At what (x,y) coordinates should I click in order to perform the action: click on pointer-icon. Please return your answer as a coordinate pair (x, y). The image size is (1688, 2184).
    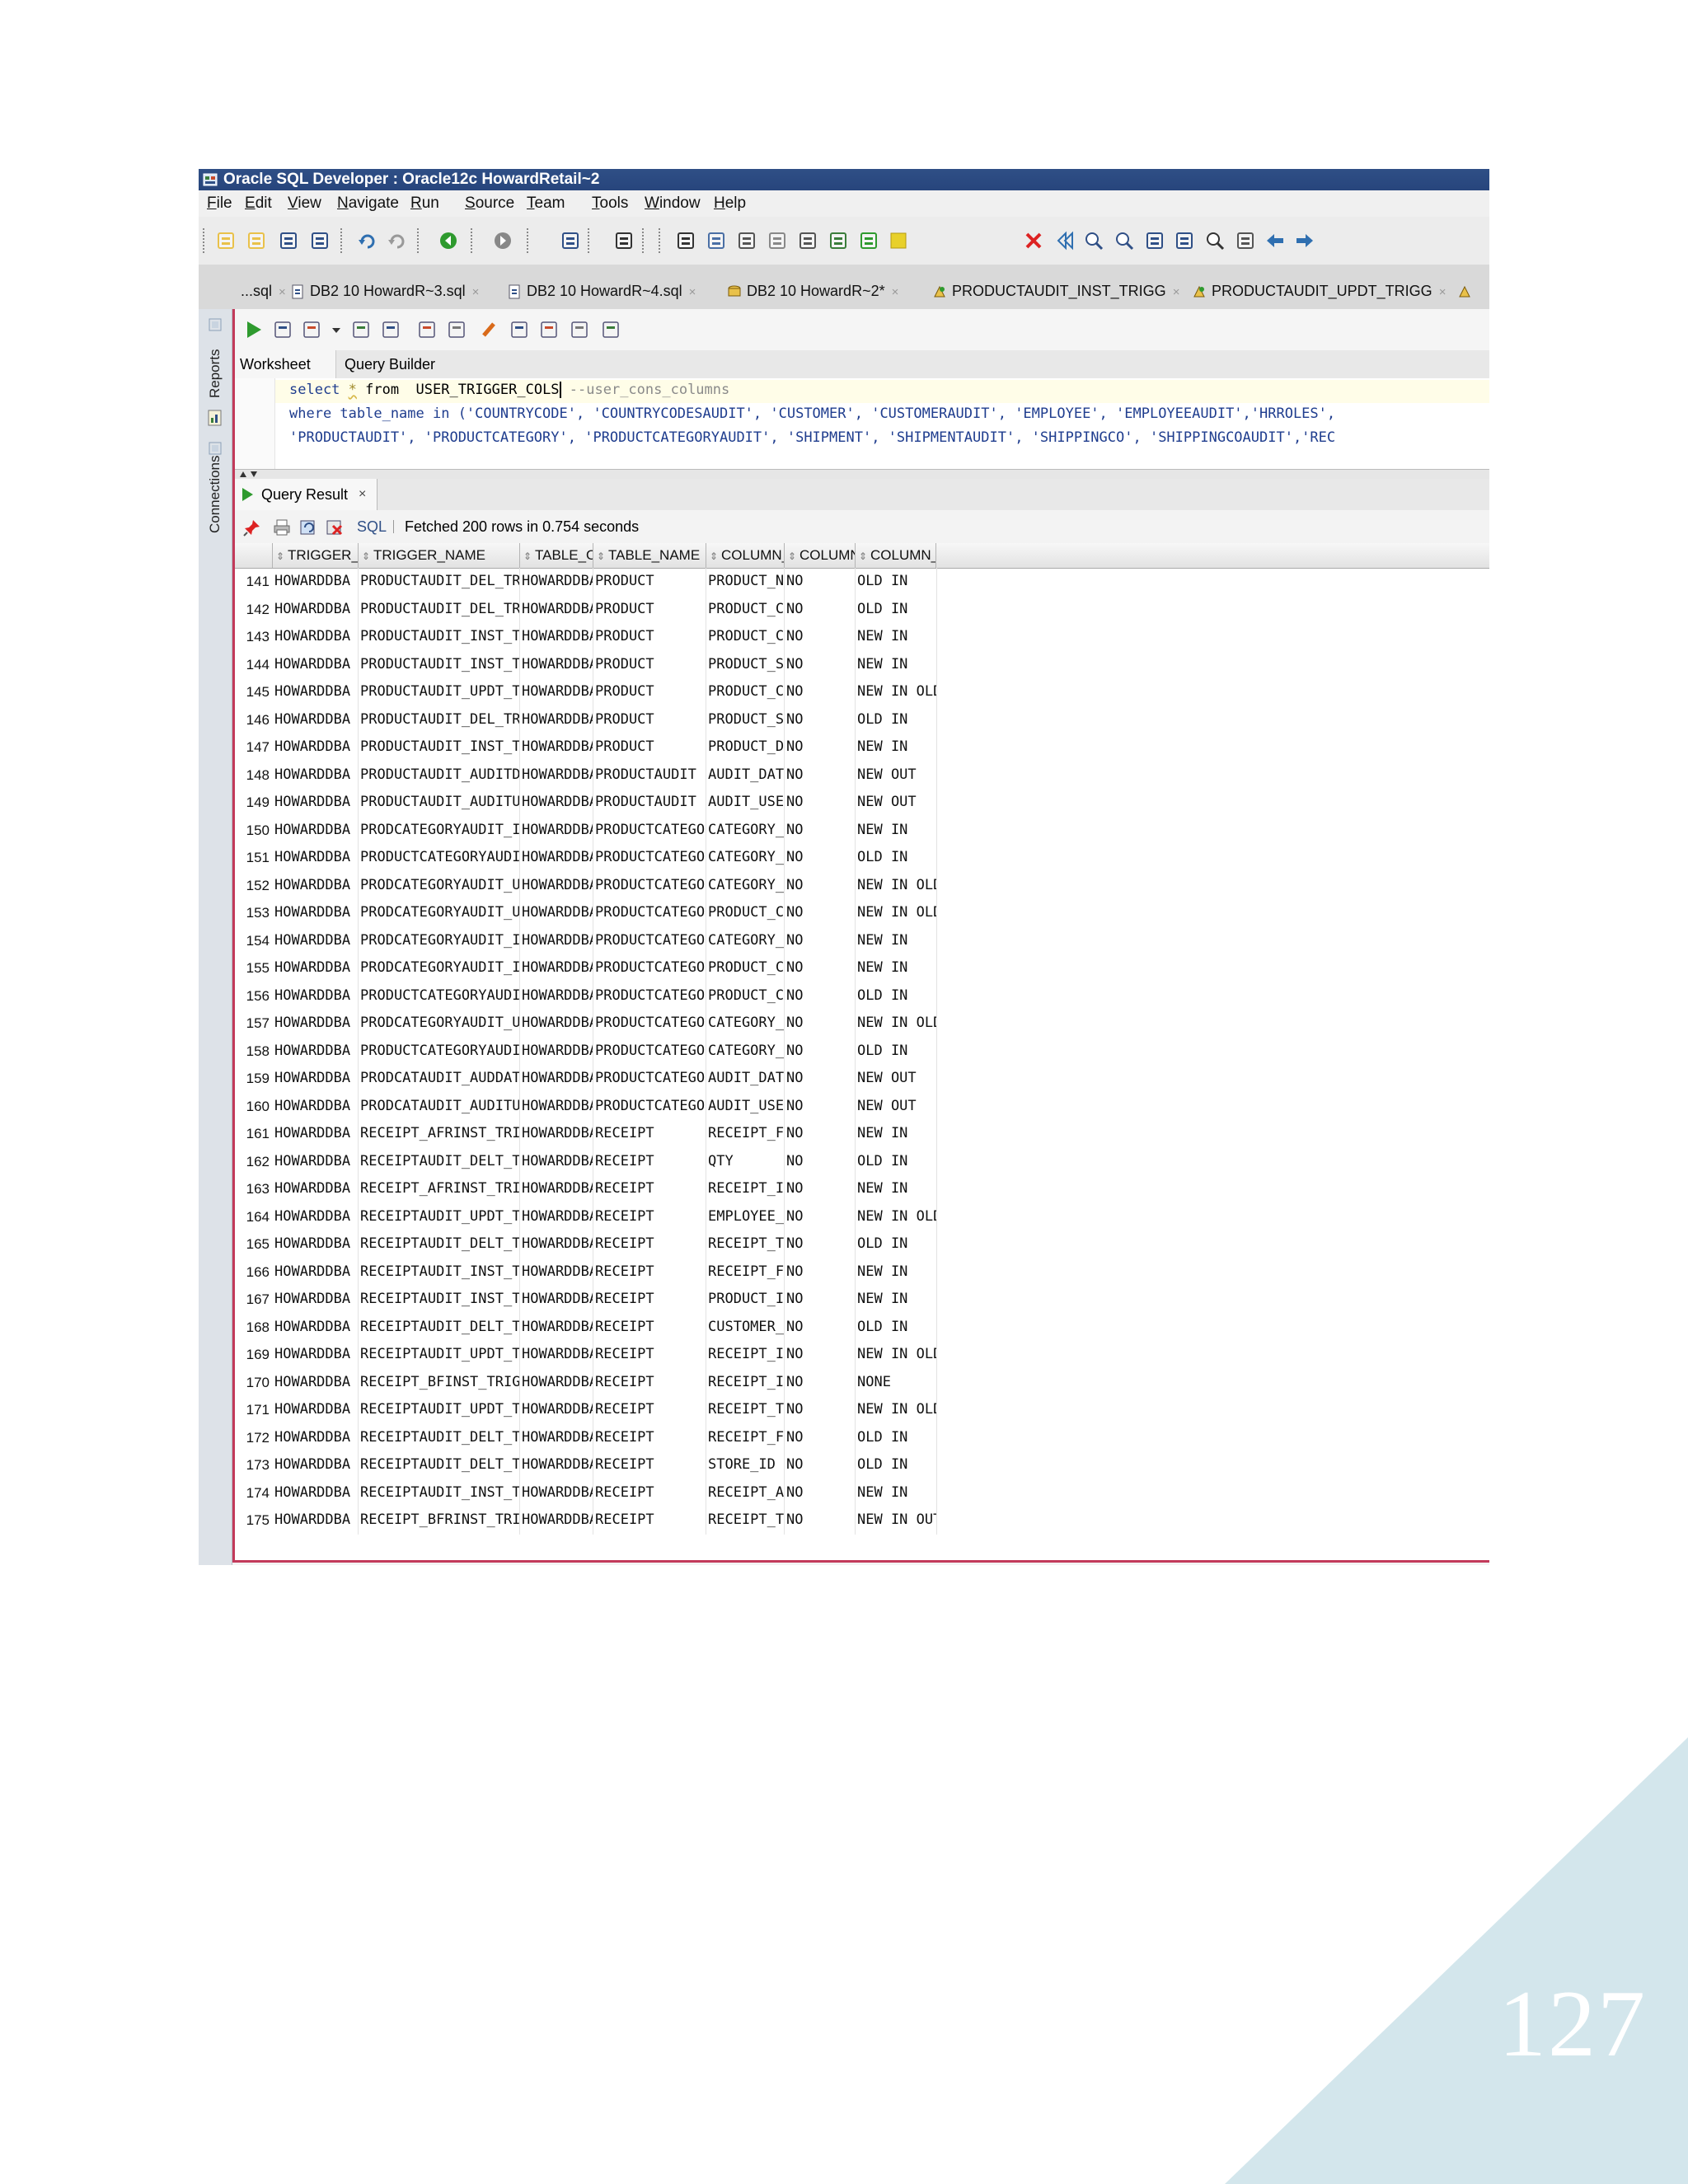
    Looking at the image, I should click on (686, 240).